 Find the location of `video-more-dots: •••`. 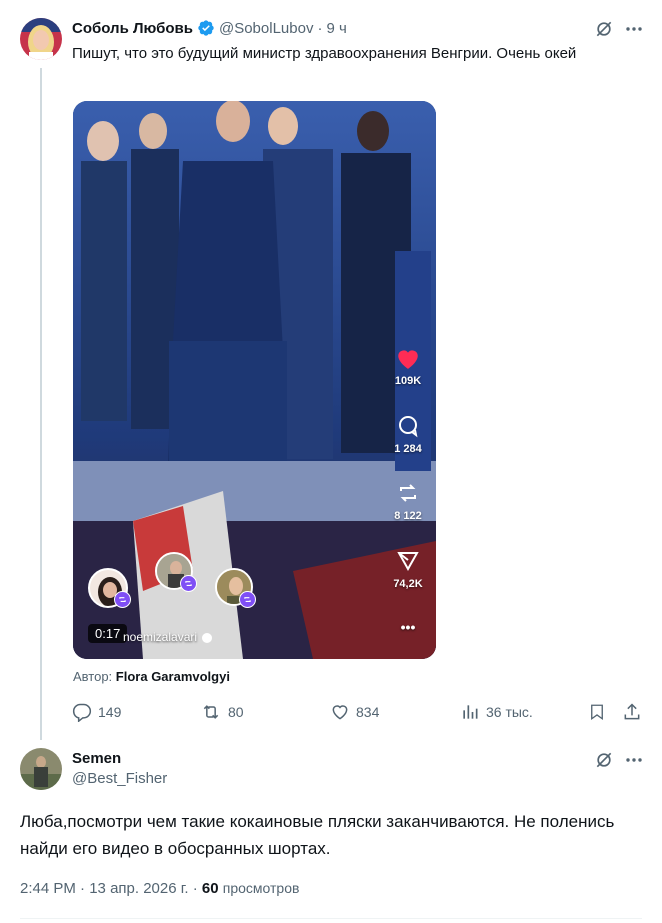

video-more-dots: ••• is located at coordinates (408, 627).